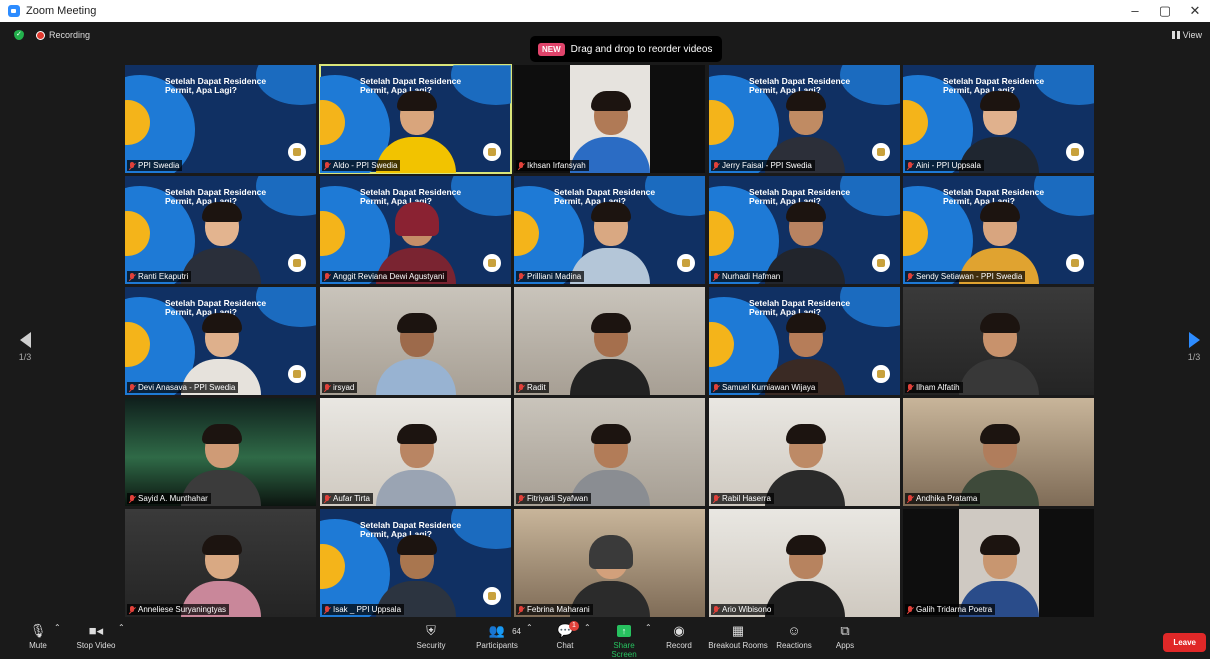 Image resolution: width=1210 pixels, height=659 pixels. What do you see at coordinates (431, 645) in the screenshot?
I see `security-label: Security` at bounding box center [431, 645].